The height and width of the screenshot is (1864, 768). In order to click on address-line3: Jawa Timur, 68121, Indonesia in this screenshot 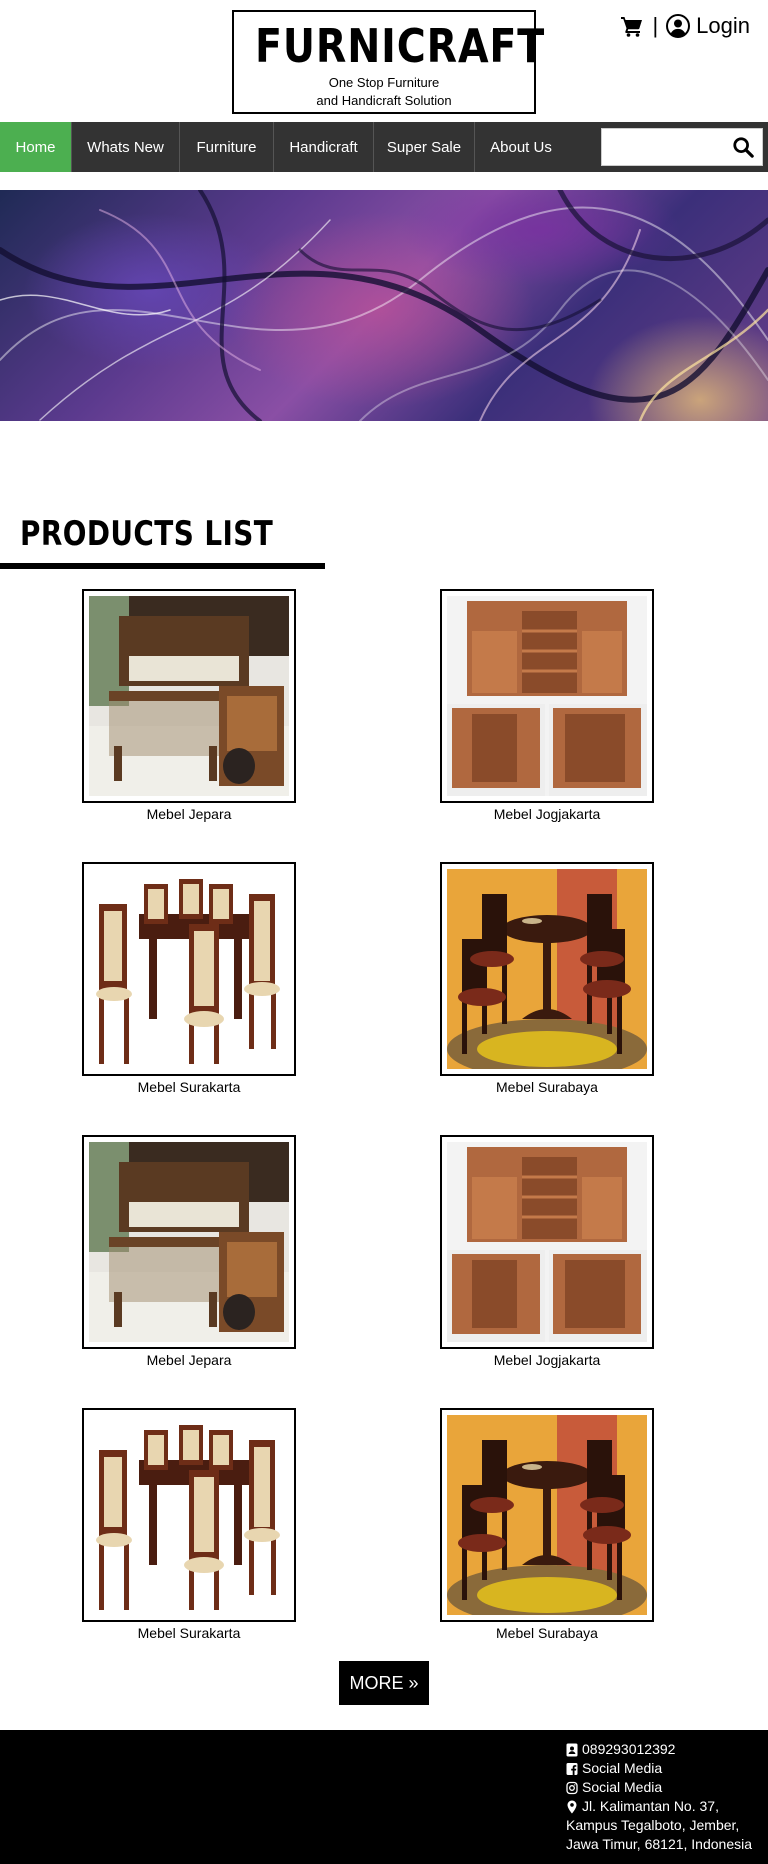, I will do `click(659, 1844)`.